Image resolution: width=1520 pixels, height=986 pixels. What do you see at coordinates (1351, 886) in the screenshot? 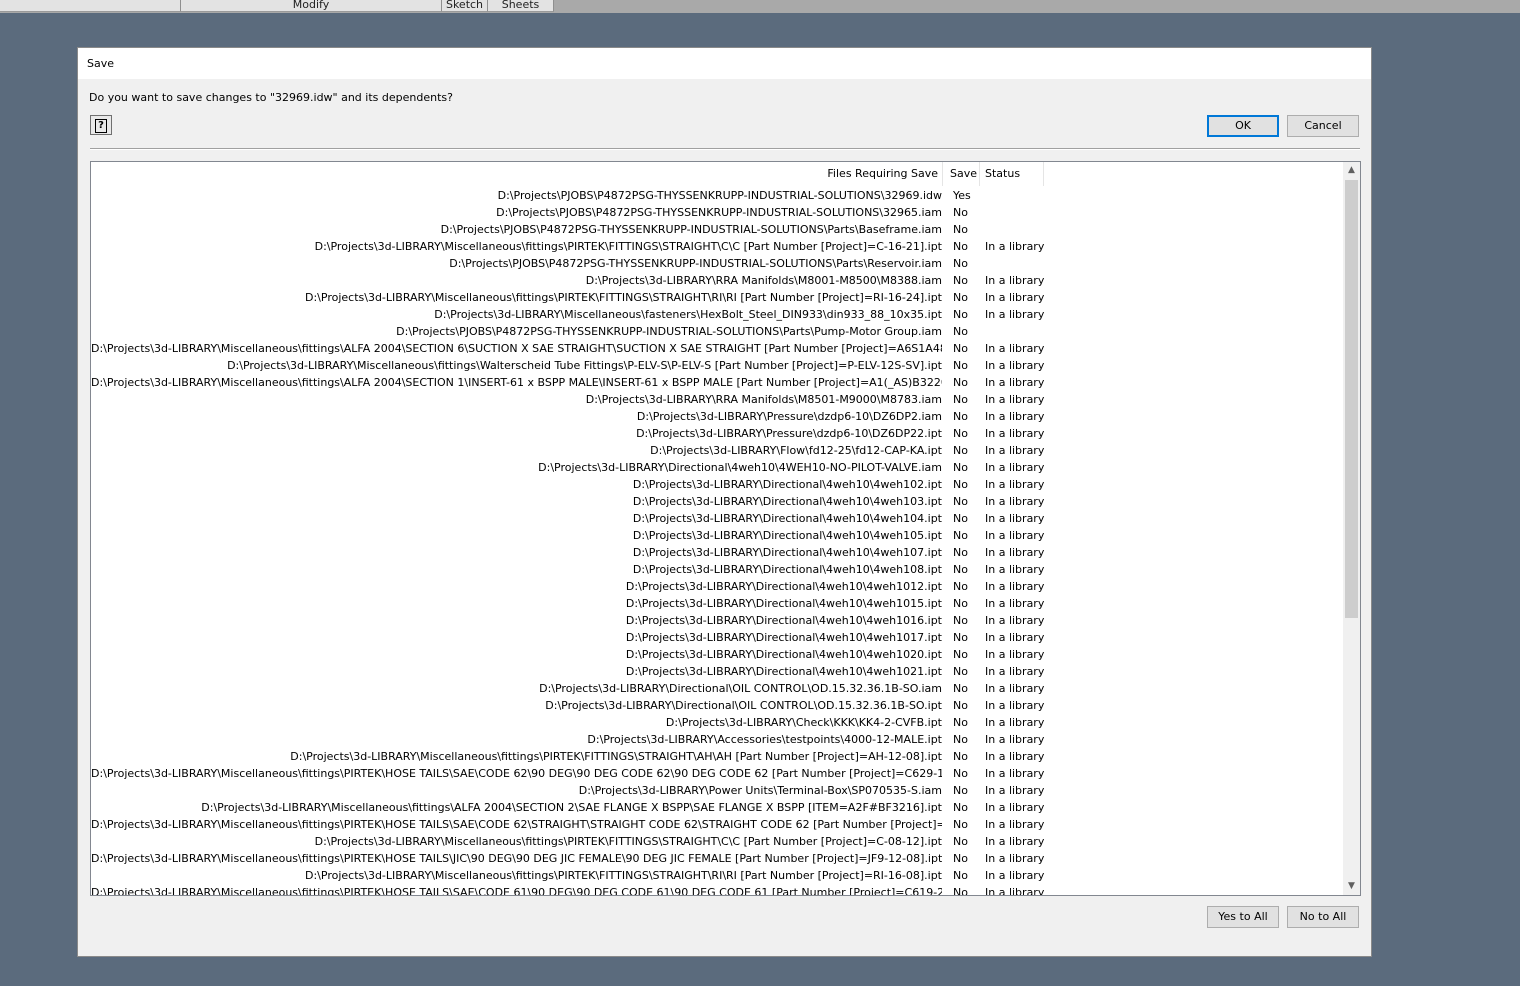
I see `scroll-down-icon: ▼` at bounding box center [1351, 886].